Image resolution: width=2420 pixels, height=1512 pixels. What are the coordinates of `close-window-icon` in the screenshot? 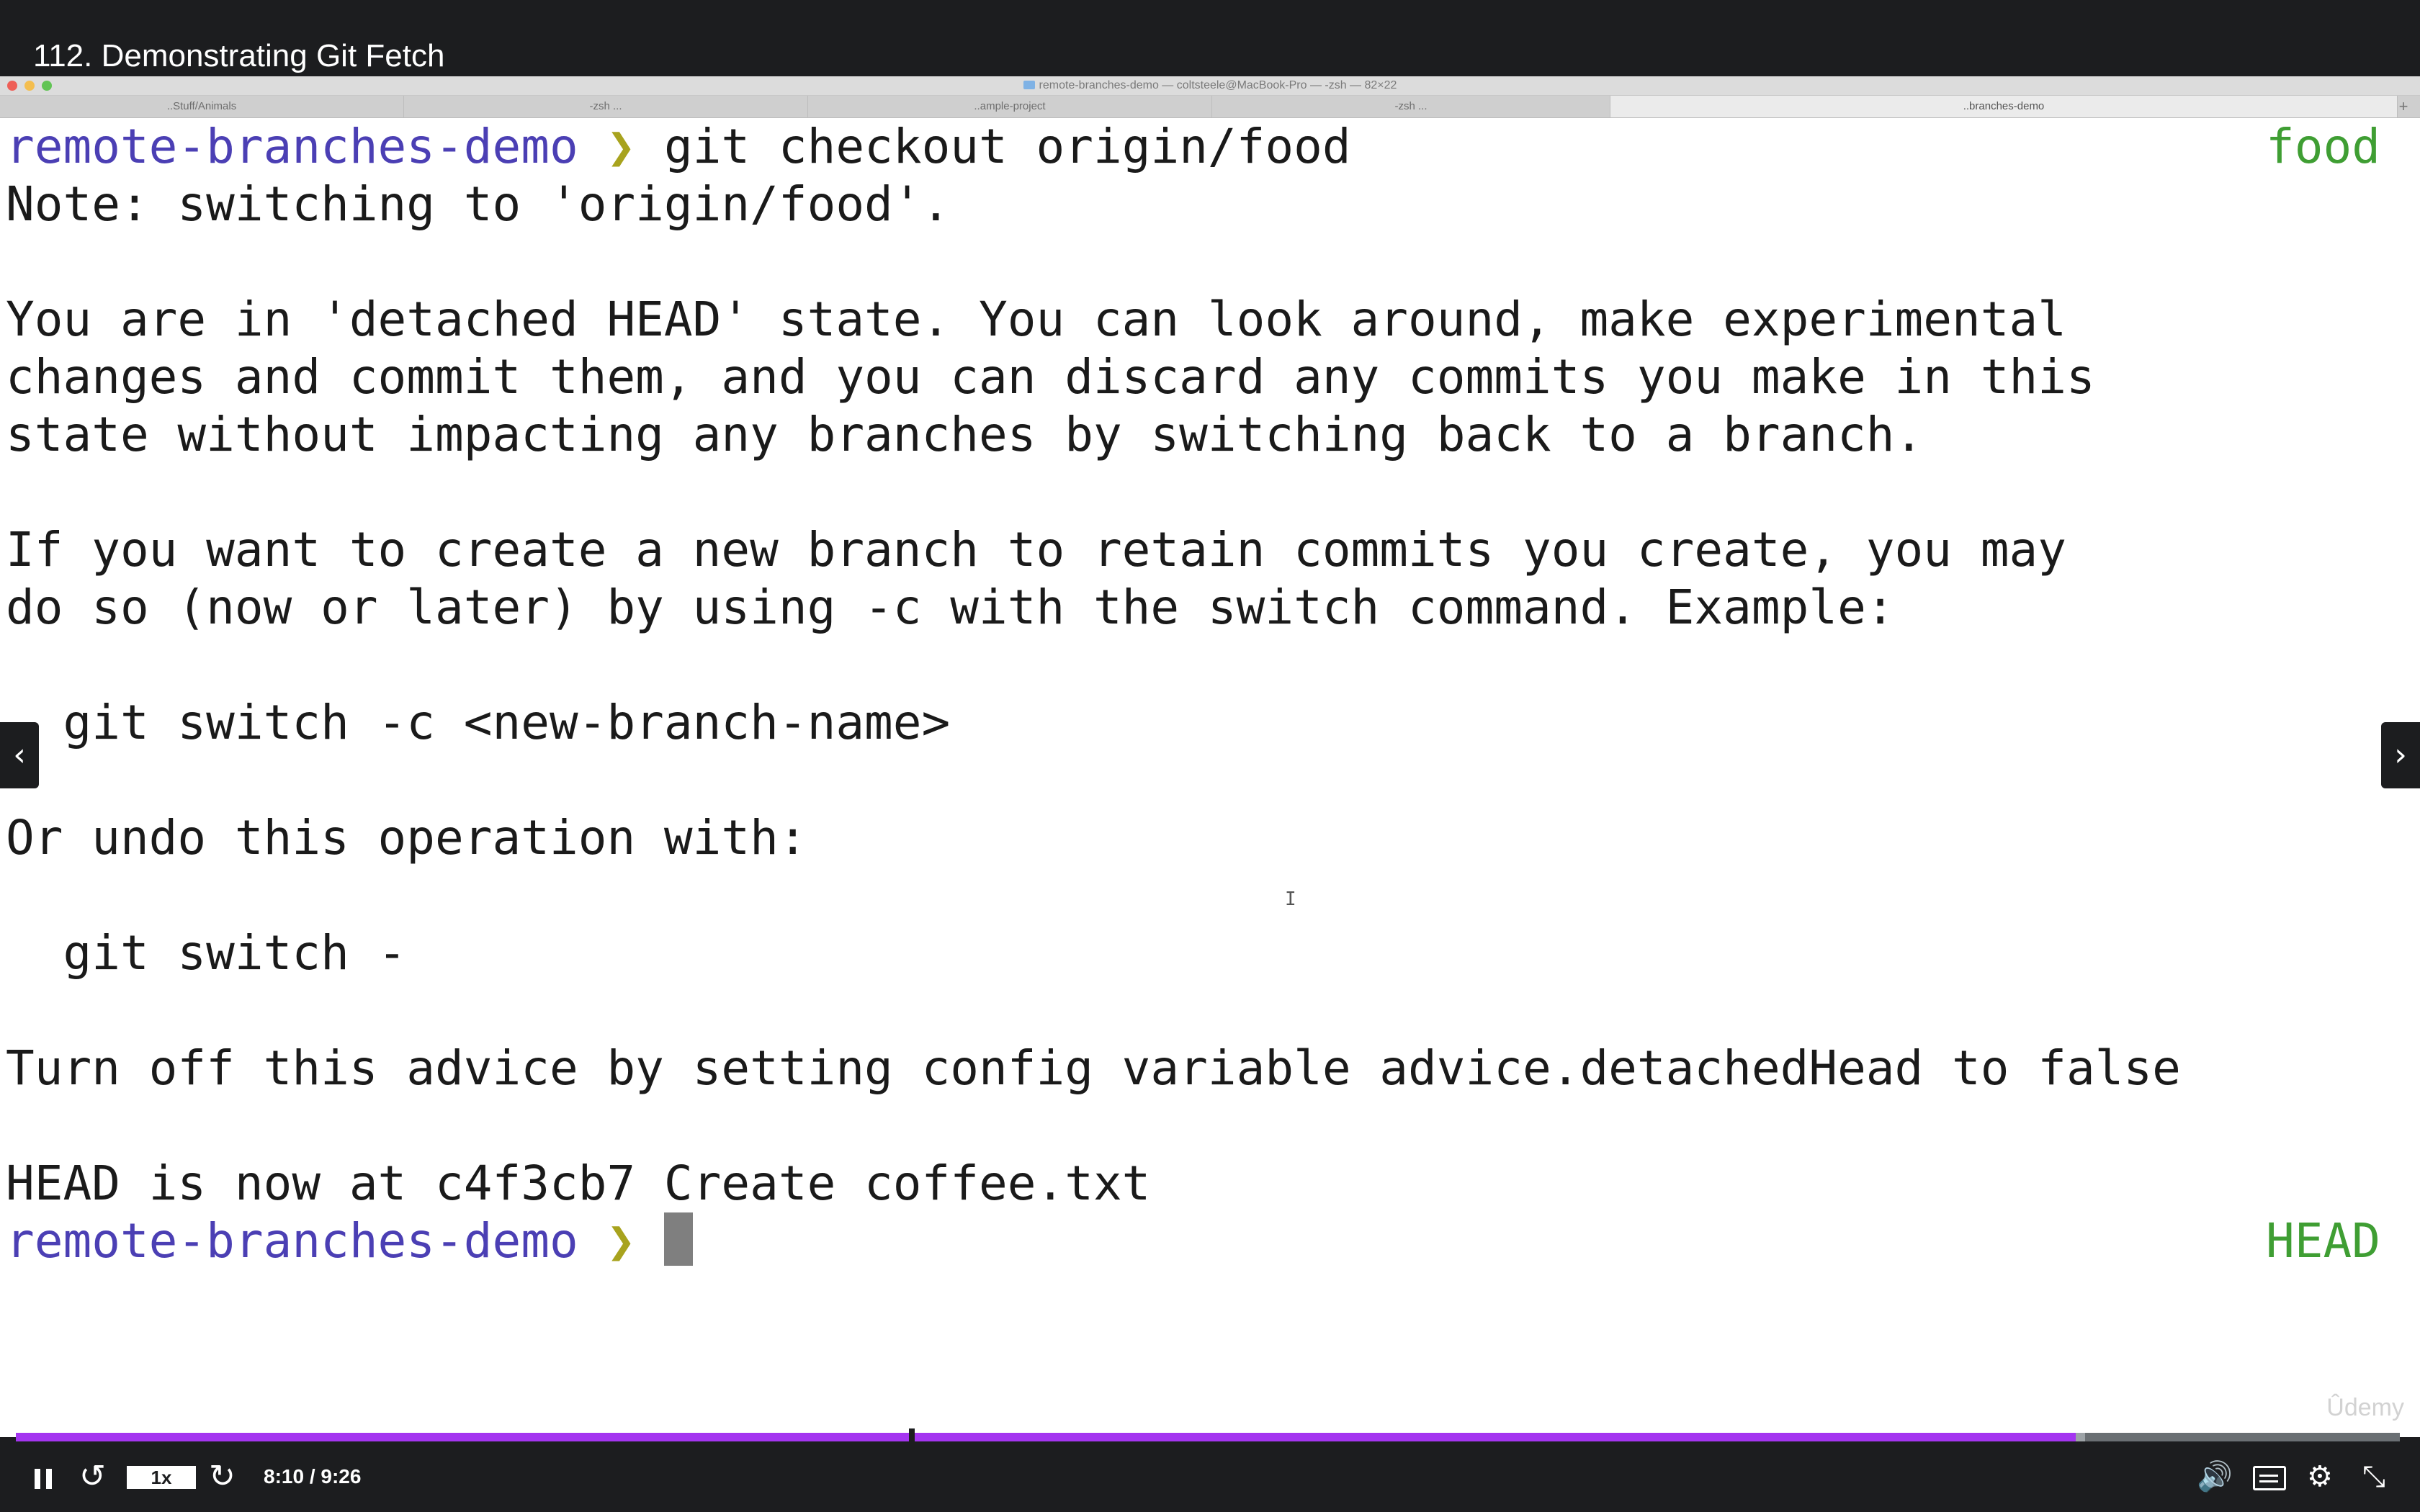 It's located at (12, 86).